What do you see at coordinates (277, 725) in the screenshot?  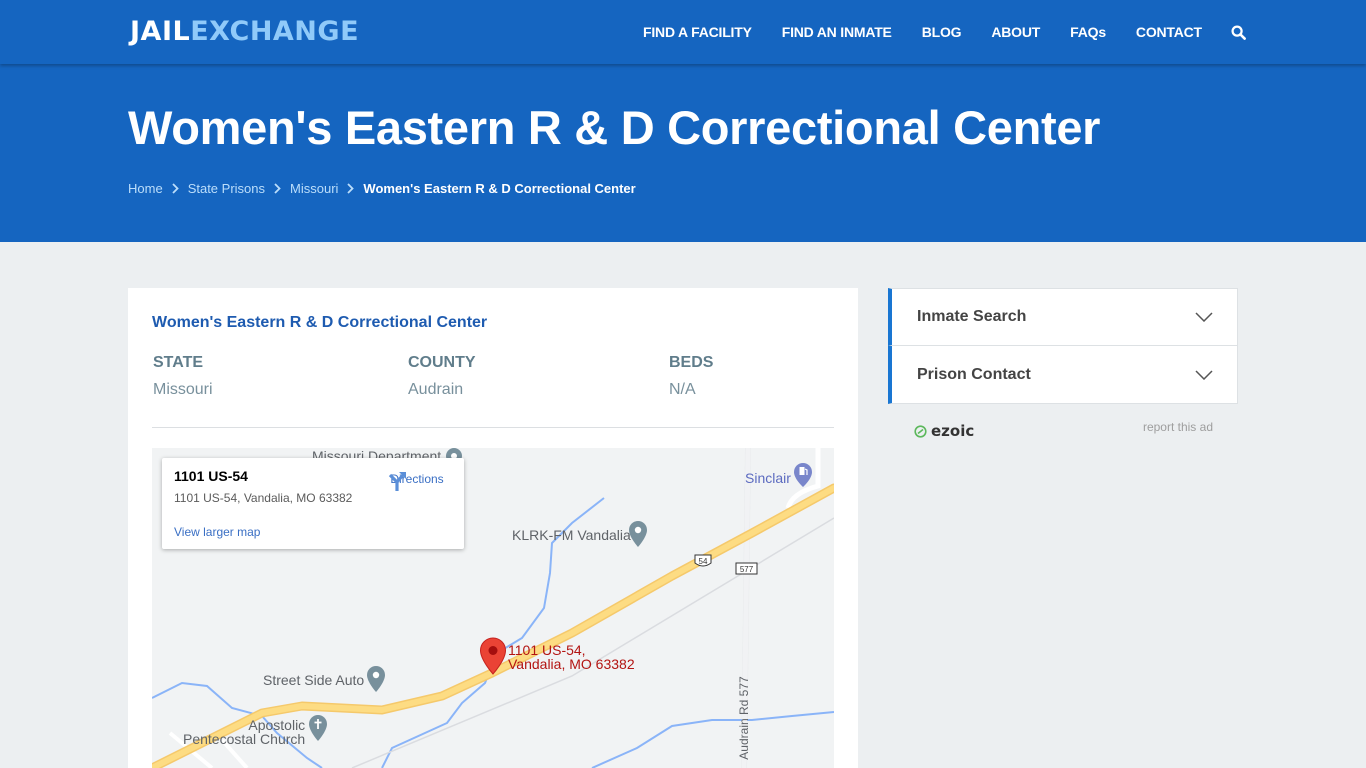 I see `church-name-line1: Apostolic` at bounding box center [277, 725].